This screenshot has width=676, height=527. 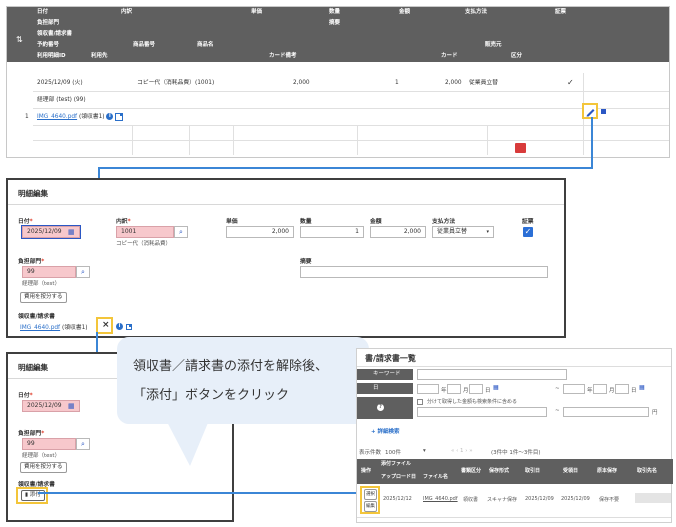 I want to click on blurred-vendor, so click(x=653, y=498).